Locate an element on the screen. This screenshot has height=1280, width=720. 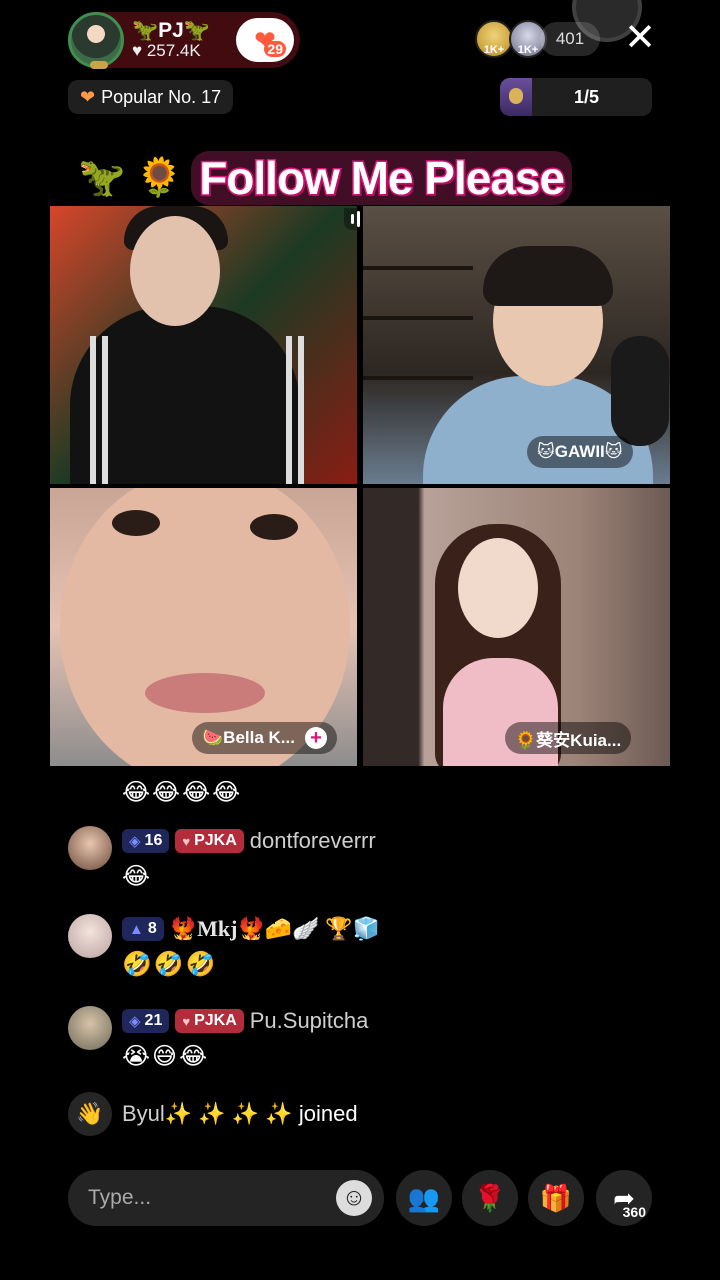
people-icon: 👥 is located at coordinates (424, 1197).